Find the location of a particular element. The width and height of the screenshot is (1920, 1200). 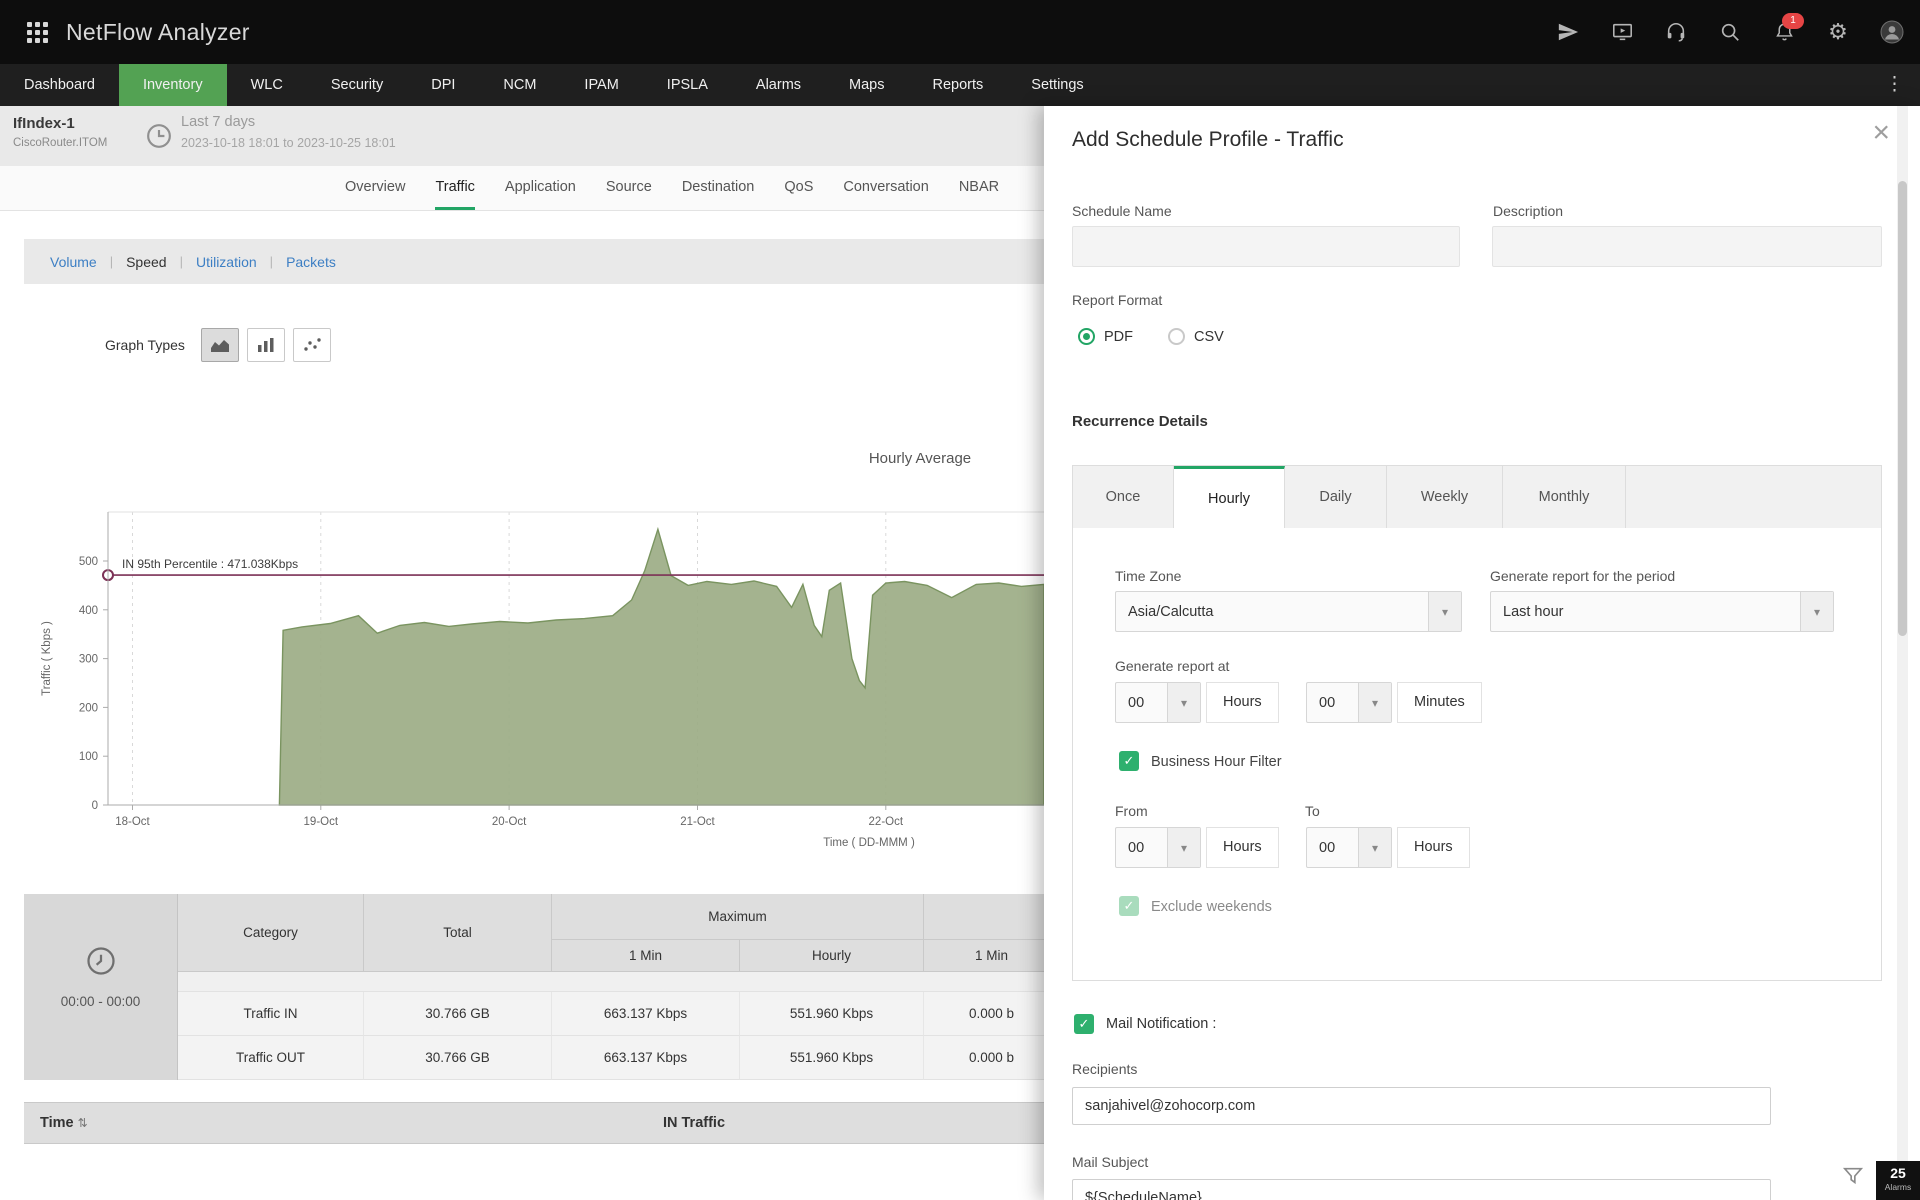

tab-destination: Destination is located at coordinates (718, 188).